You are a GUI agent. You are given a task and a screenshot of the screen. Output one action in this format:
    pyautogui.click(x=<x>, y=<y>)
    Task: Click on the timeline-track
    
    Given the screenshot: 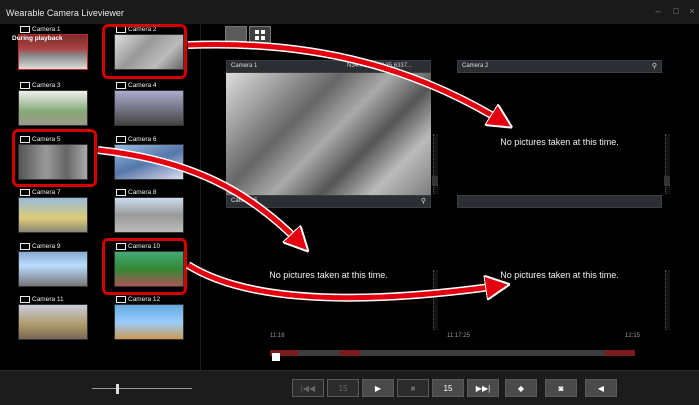 What is the action you would take?
    pyautogui.click(x=452, y=353)
    